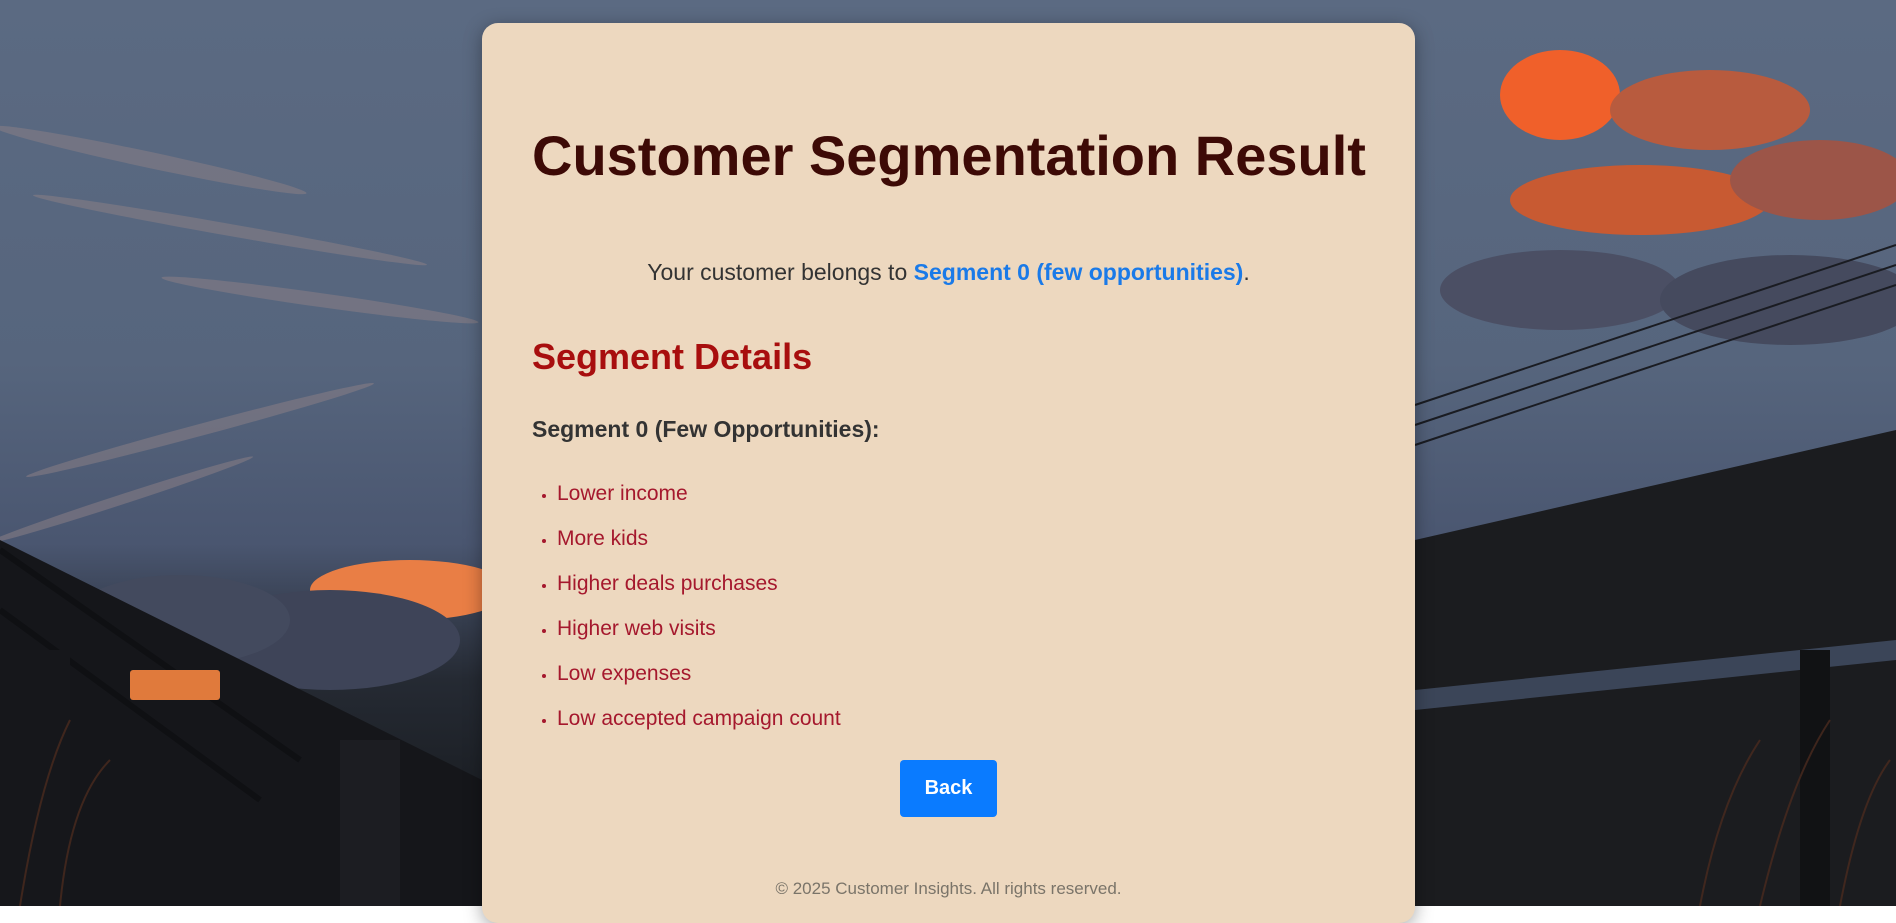 The height and width of the screenshot is (923, 1896). What do you see at coordinates (1246, 272) in the screenshot?
I see `result-suffix: .` at bounding box center [1246, 272].